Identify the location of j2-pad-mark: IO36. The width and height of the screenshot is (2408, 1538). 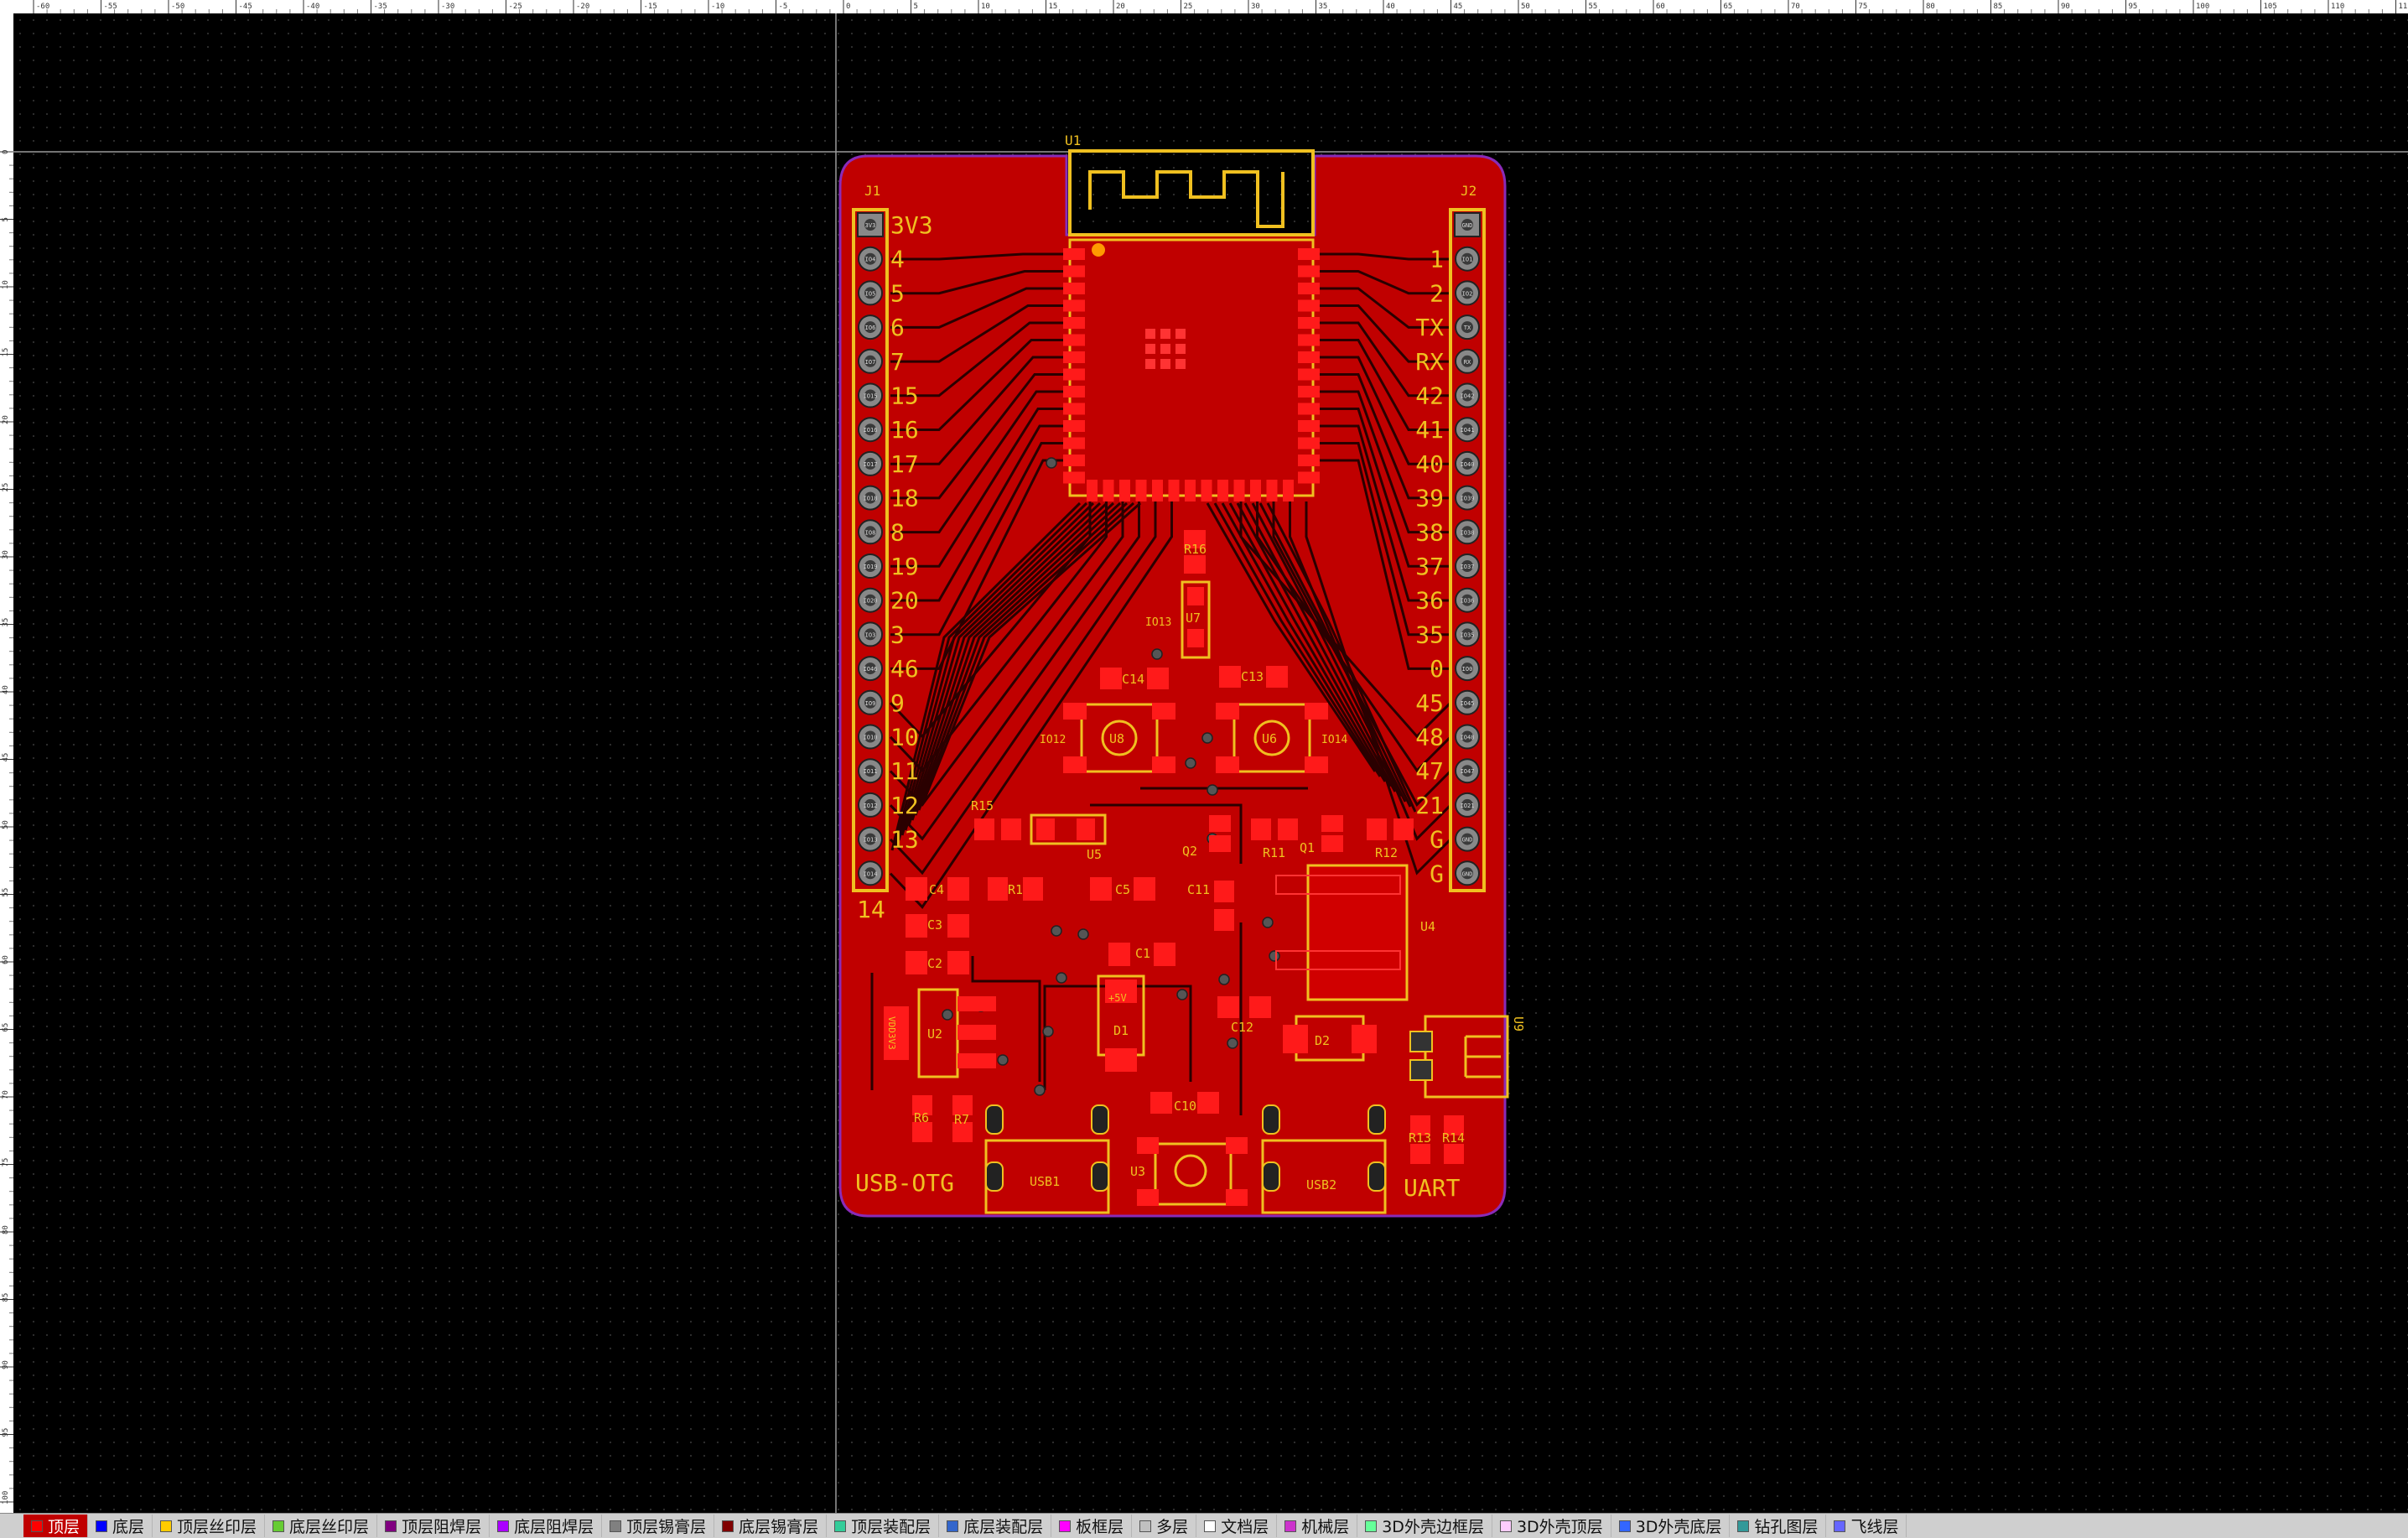
(1468, 601).